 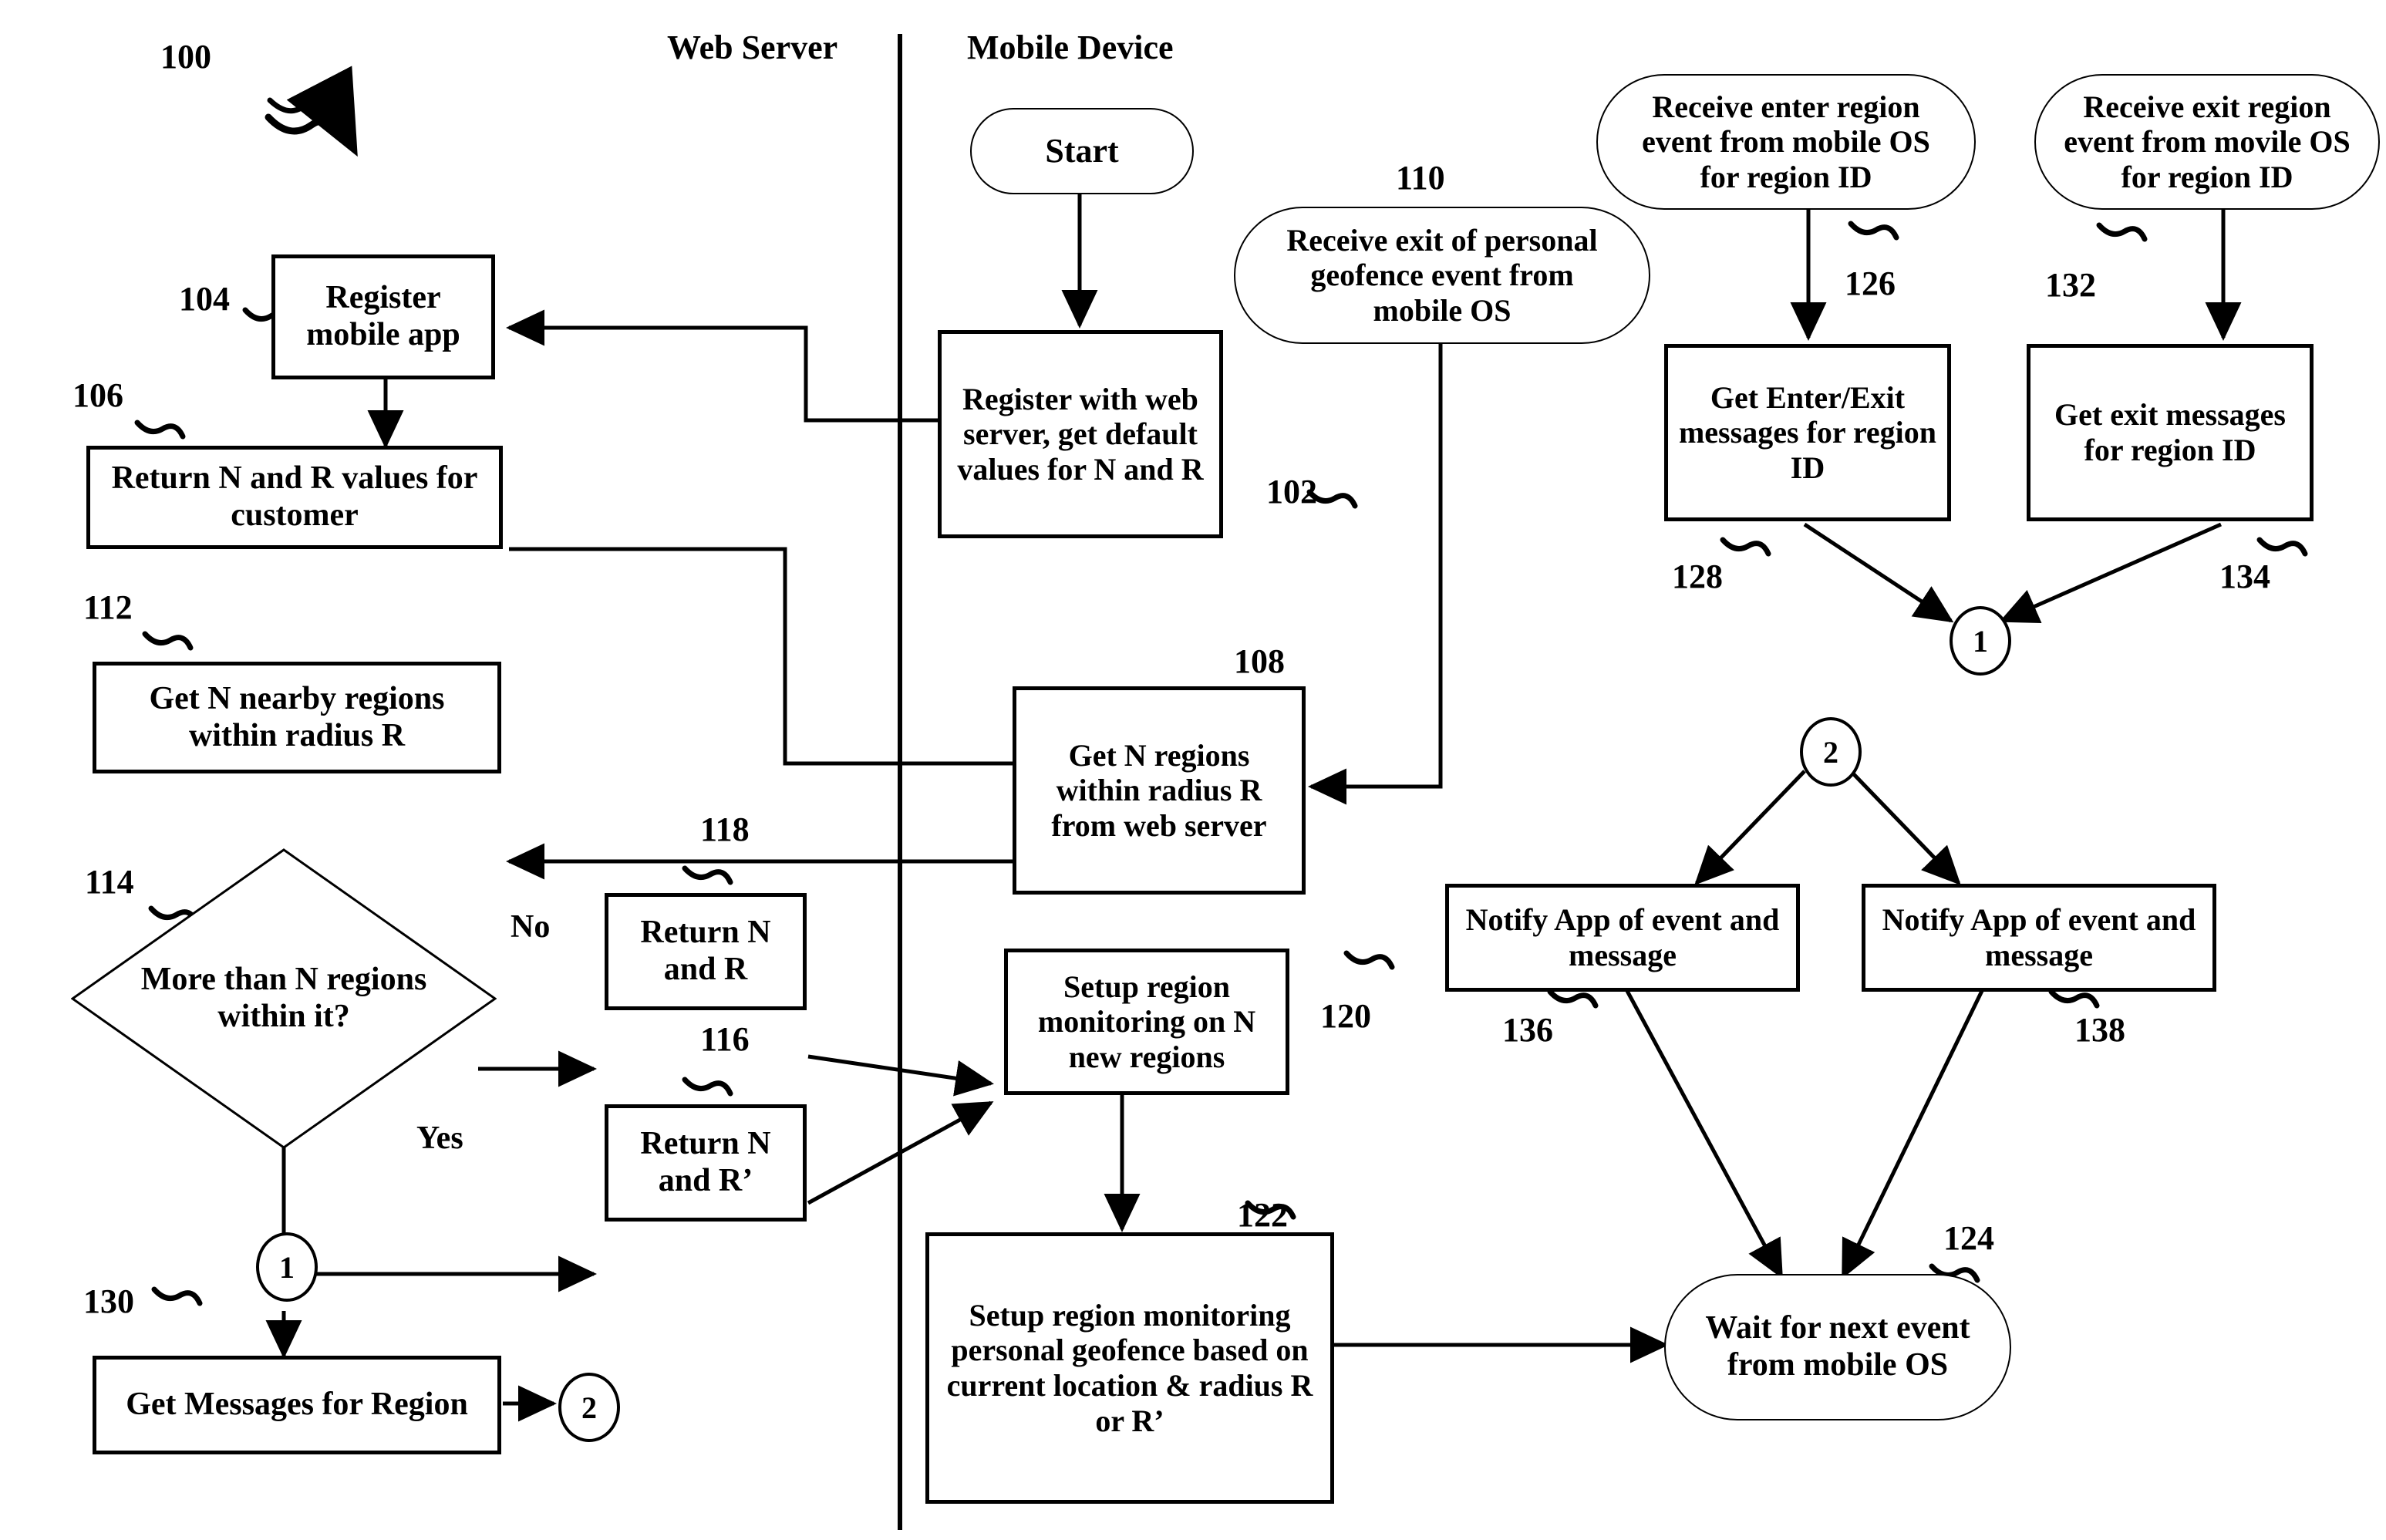 I want to click on ref-108: 108, so click(x=1259, y=661).